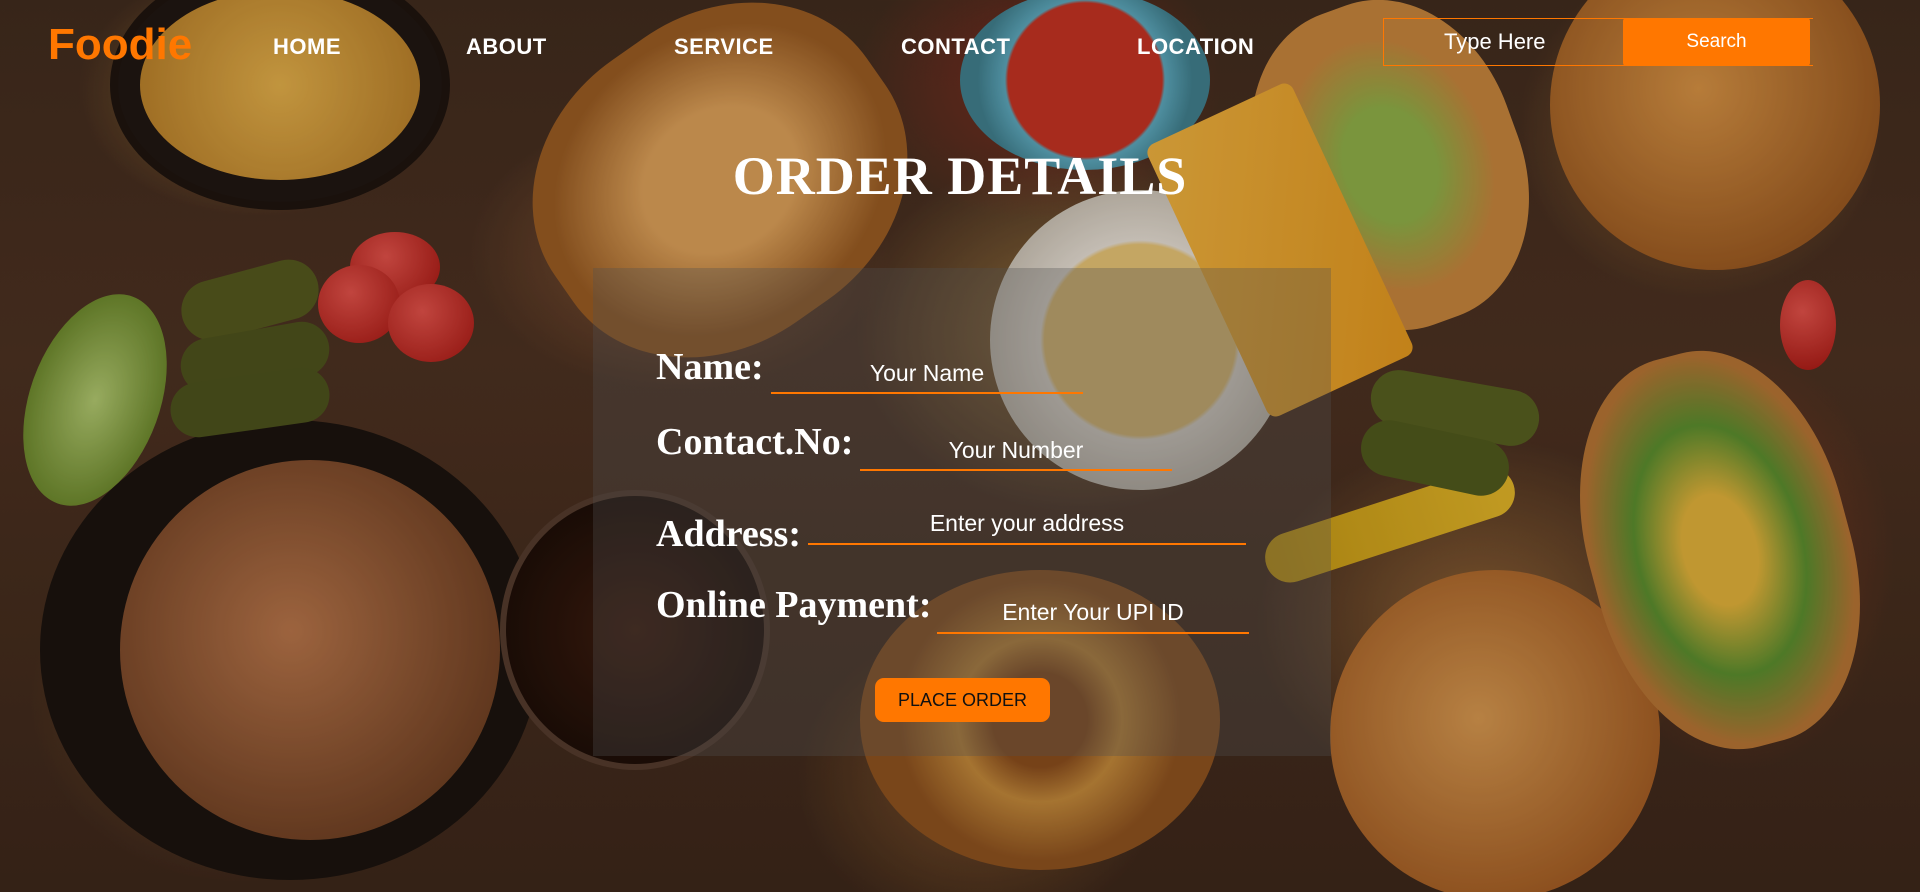 The height and width of the screenshot is (892, 1920). I want to click on address-field, so click(1027, 525).